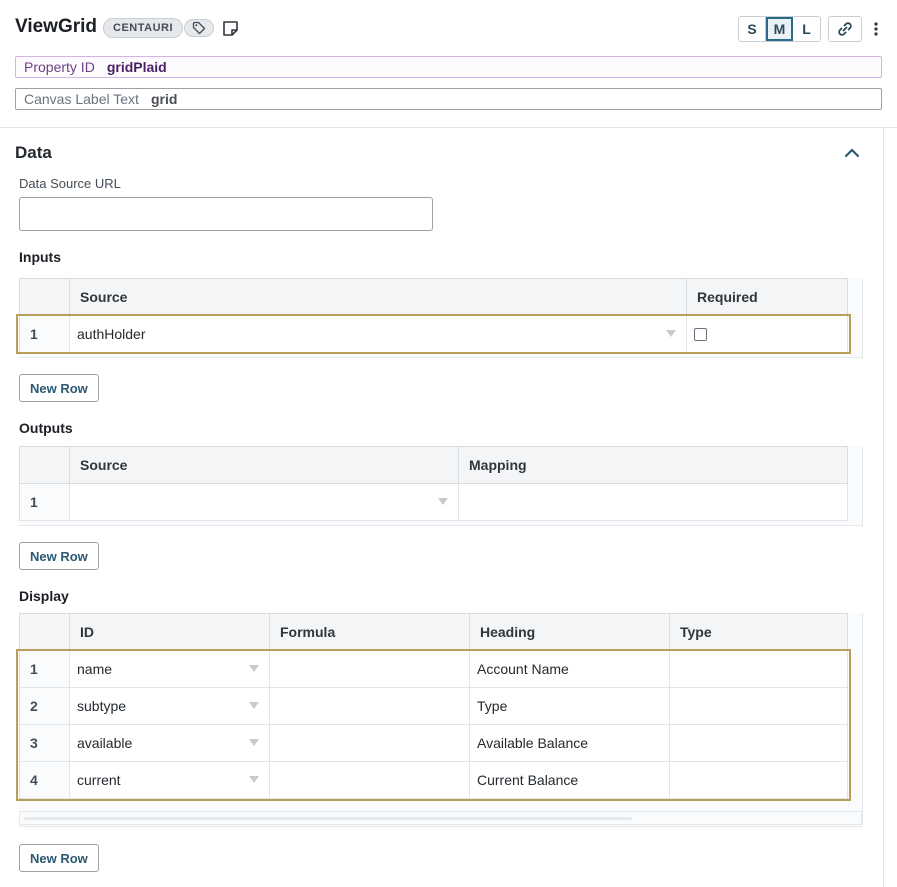  I want to click on canvas-label-field: Canvas Label Text grid, so click(448, 99).